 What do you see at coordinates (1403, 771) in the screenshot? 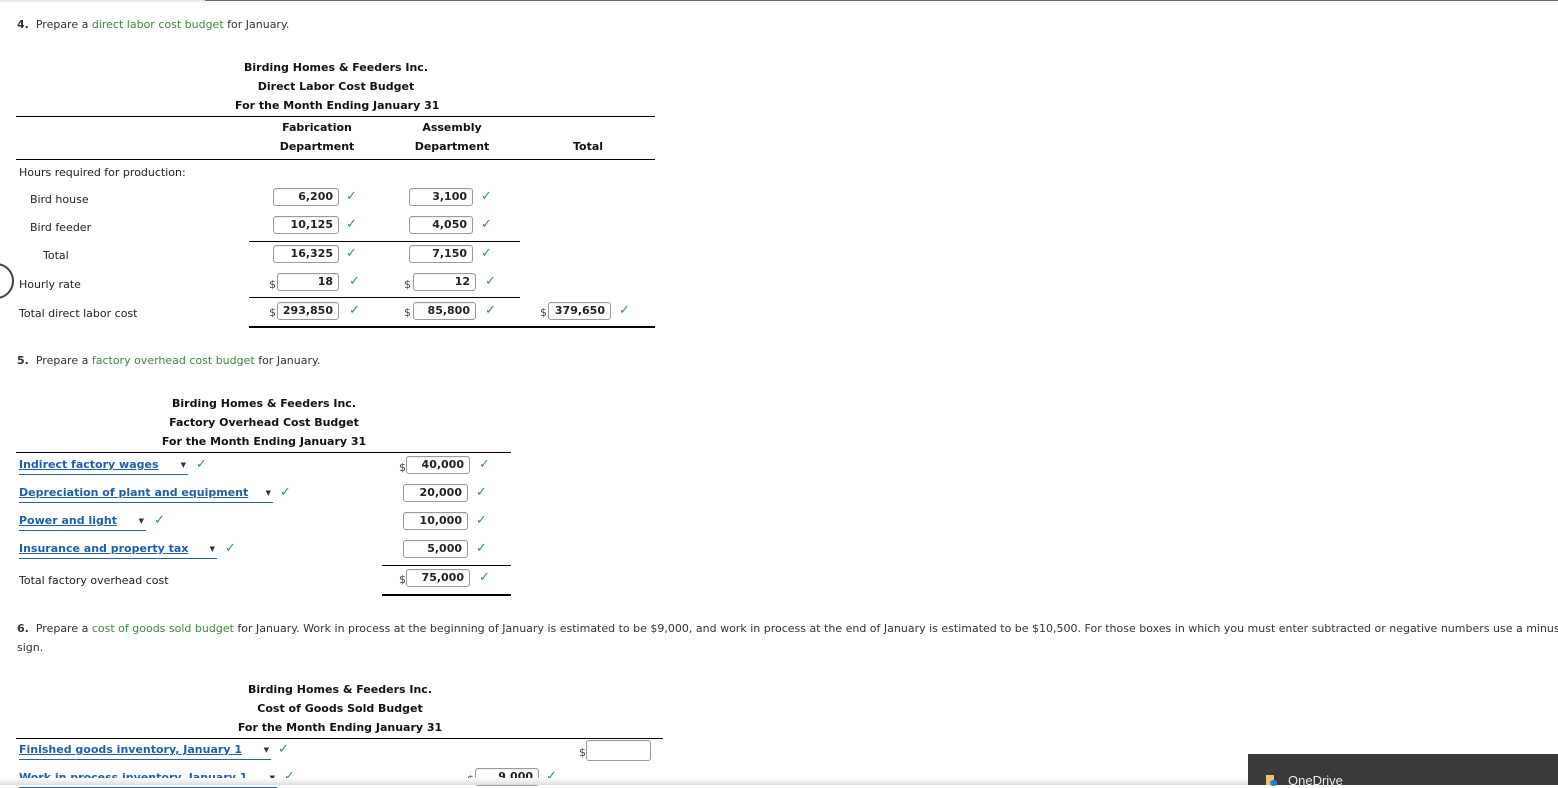
I see `onedrive-taskbar-popup: OneDrive` at bounding box center [1403, 771].